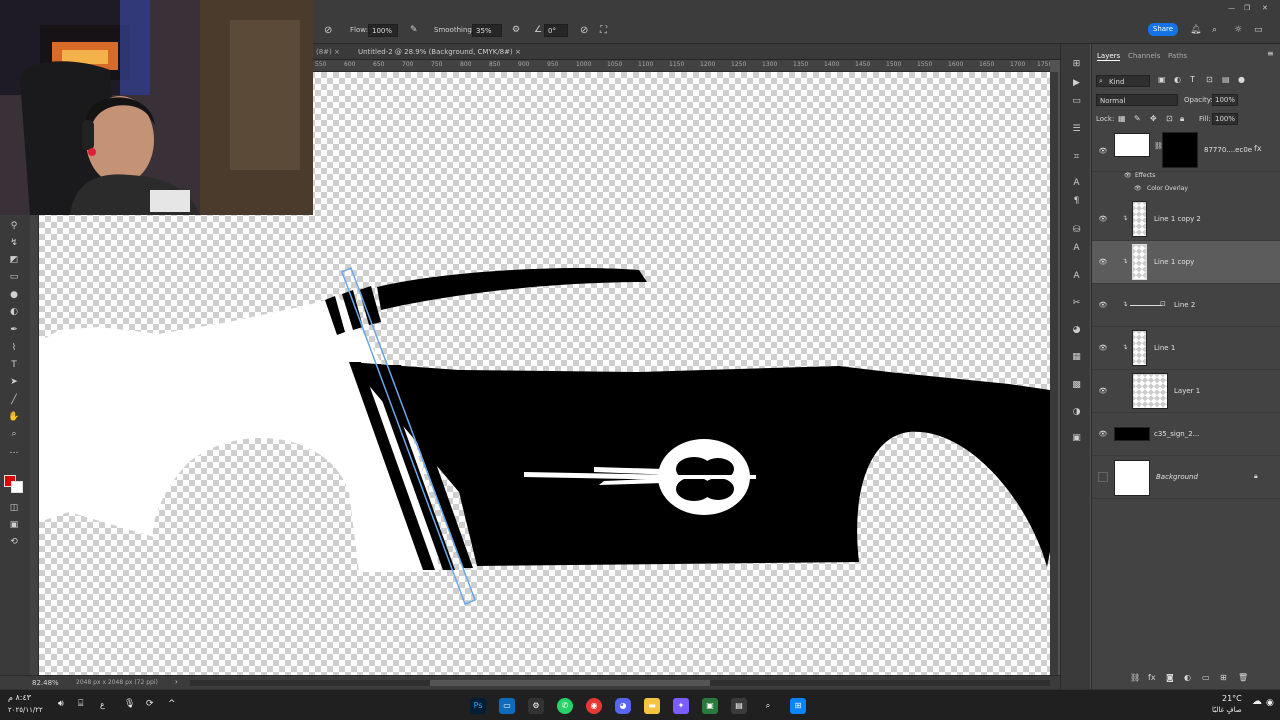 This screenshot has height=720, width=1280. What do you see at coordinates (45, 683) in the screenshot?
I see `zoom-level: 82.48%` at bounding box center [45, 683].